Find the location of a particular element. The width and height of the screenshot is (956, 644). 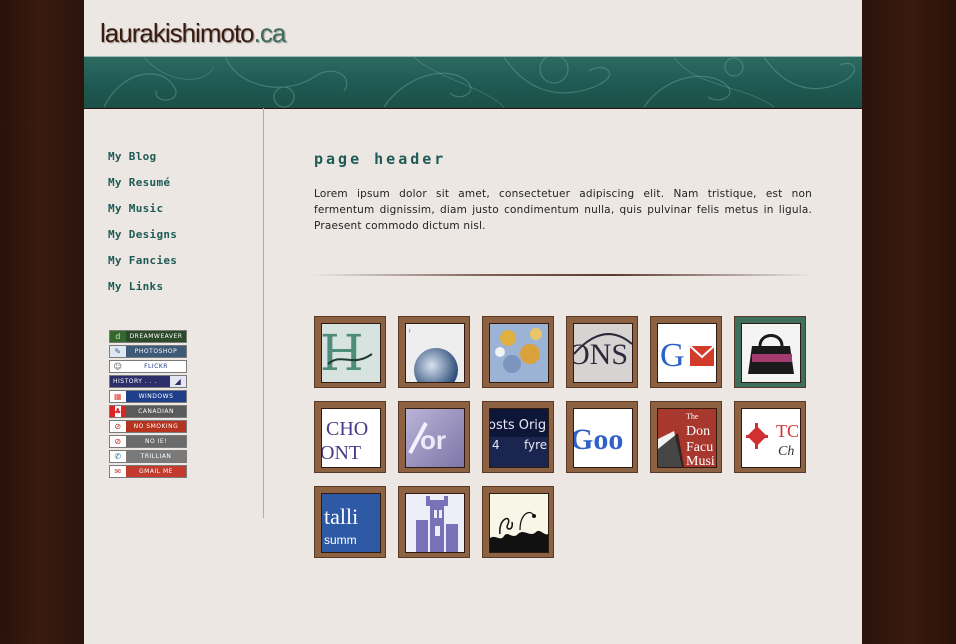

thumbnail-8: or is located at coordinates (434, 437).